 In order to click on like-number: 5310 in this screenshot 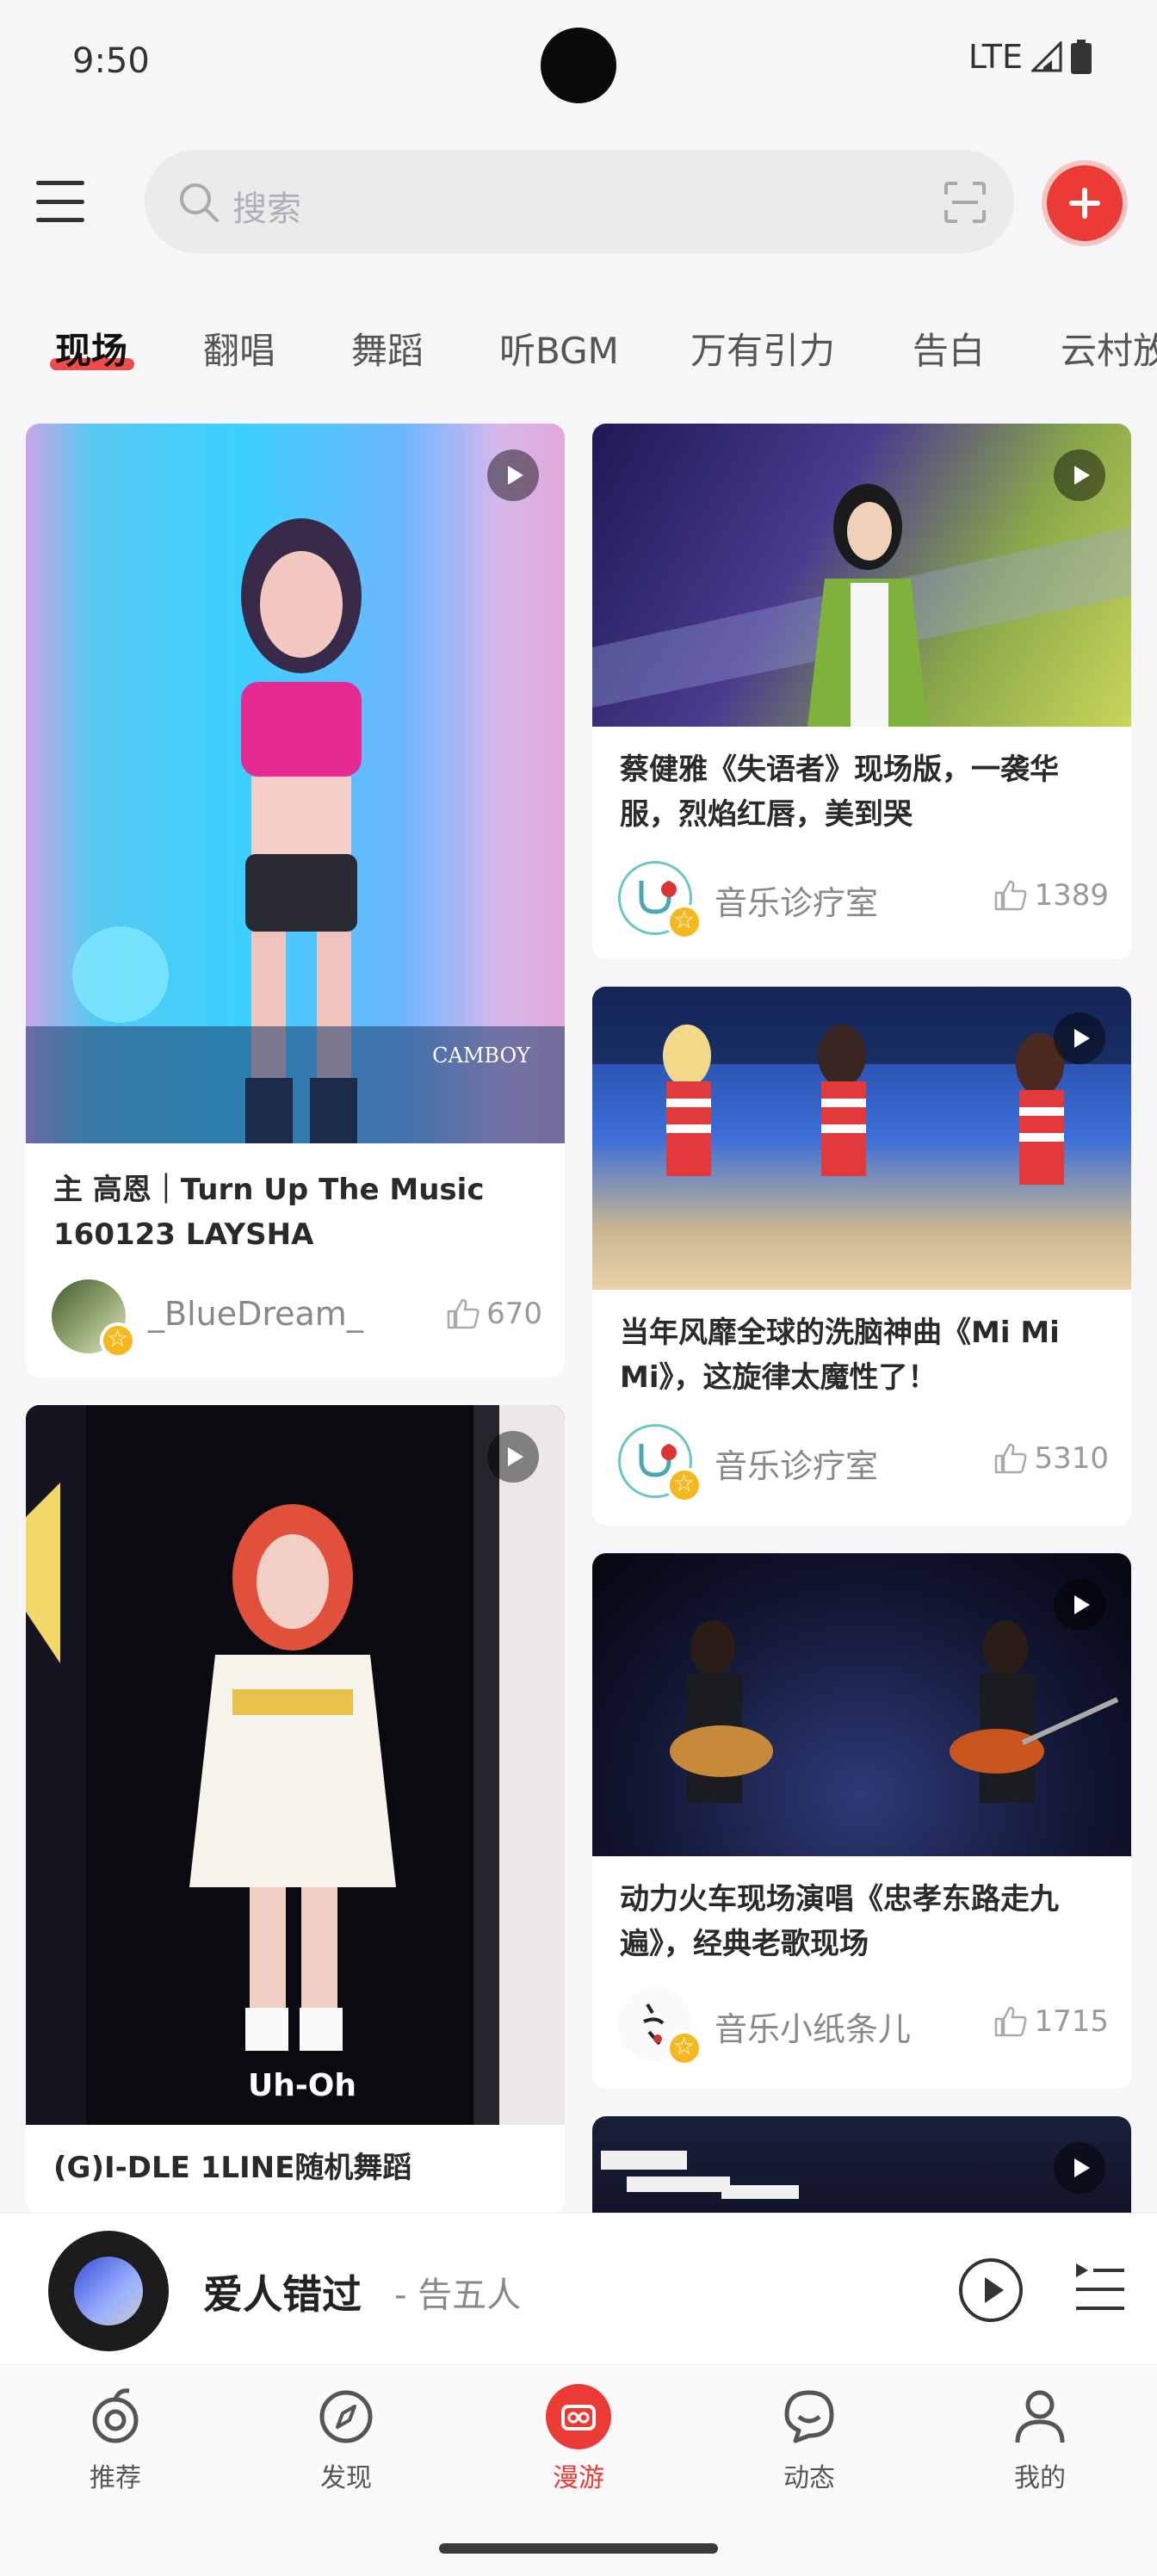, I will do `click(1071, 1458)`.